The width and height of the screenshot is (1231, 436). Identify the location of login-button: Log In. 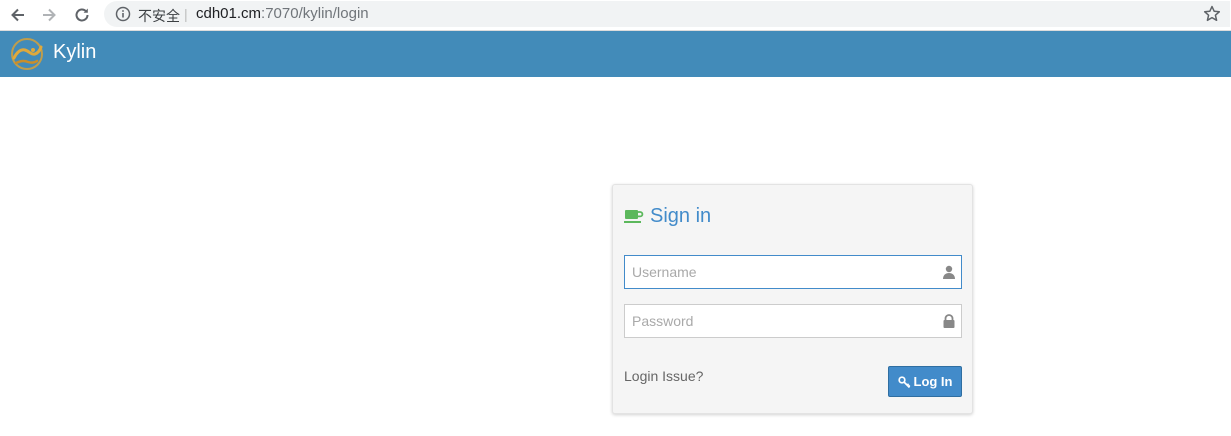
(925, 381).